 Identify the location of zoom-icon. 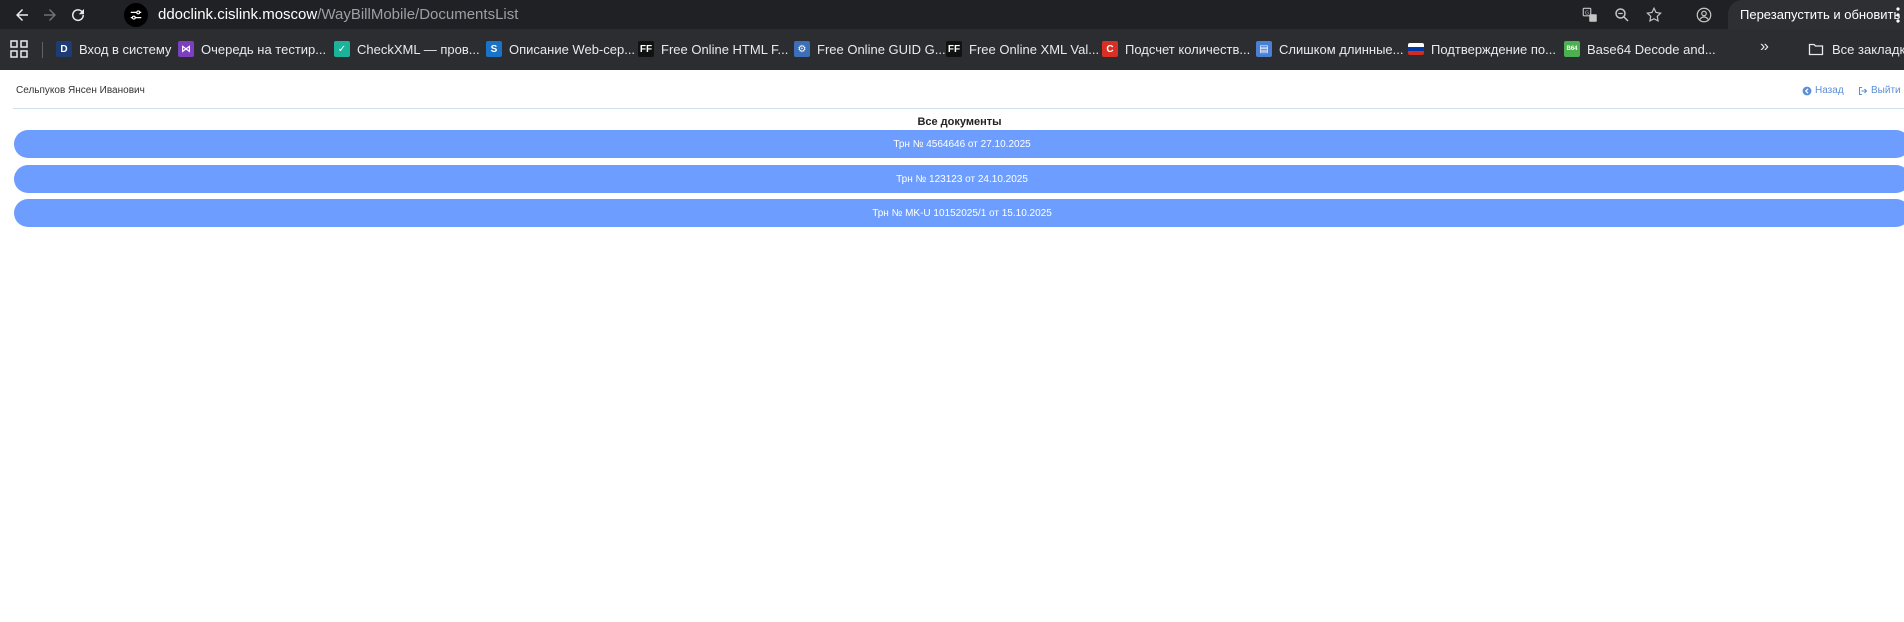
(1622, 14).